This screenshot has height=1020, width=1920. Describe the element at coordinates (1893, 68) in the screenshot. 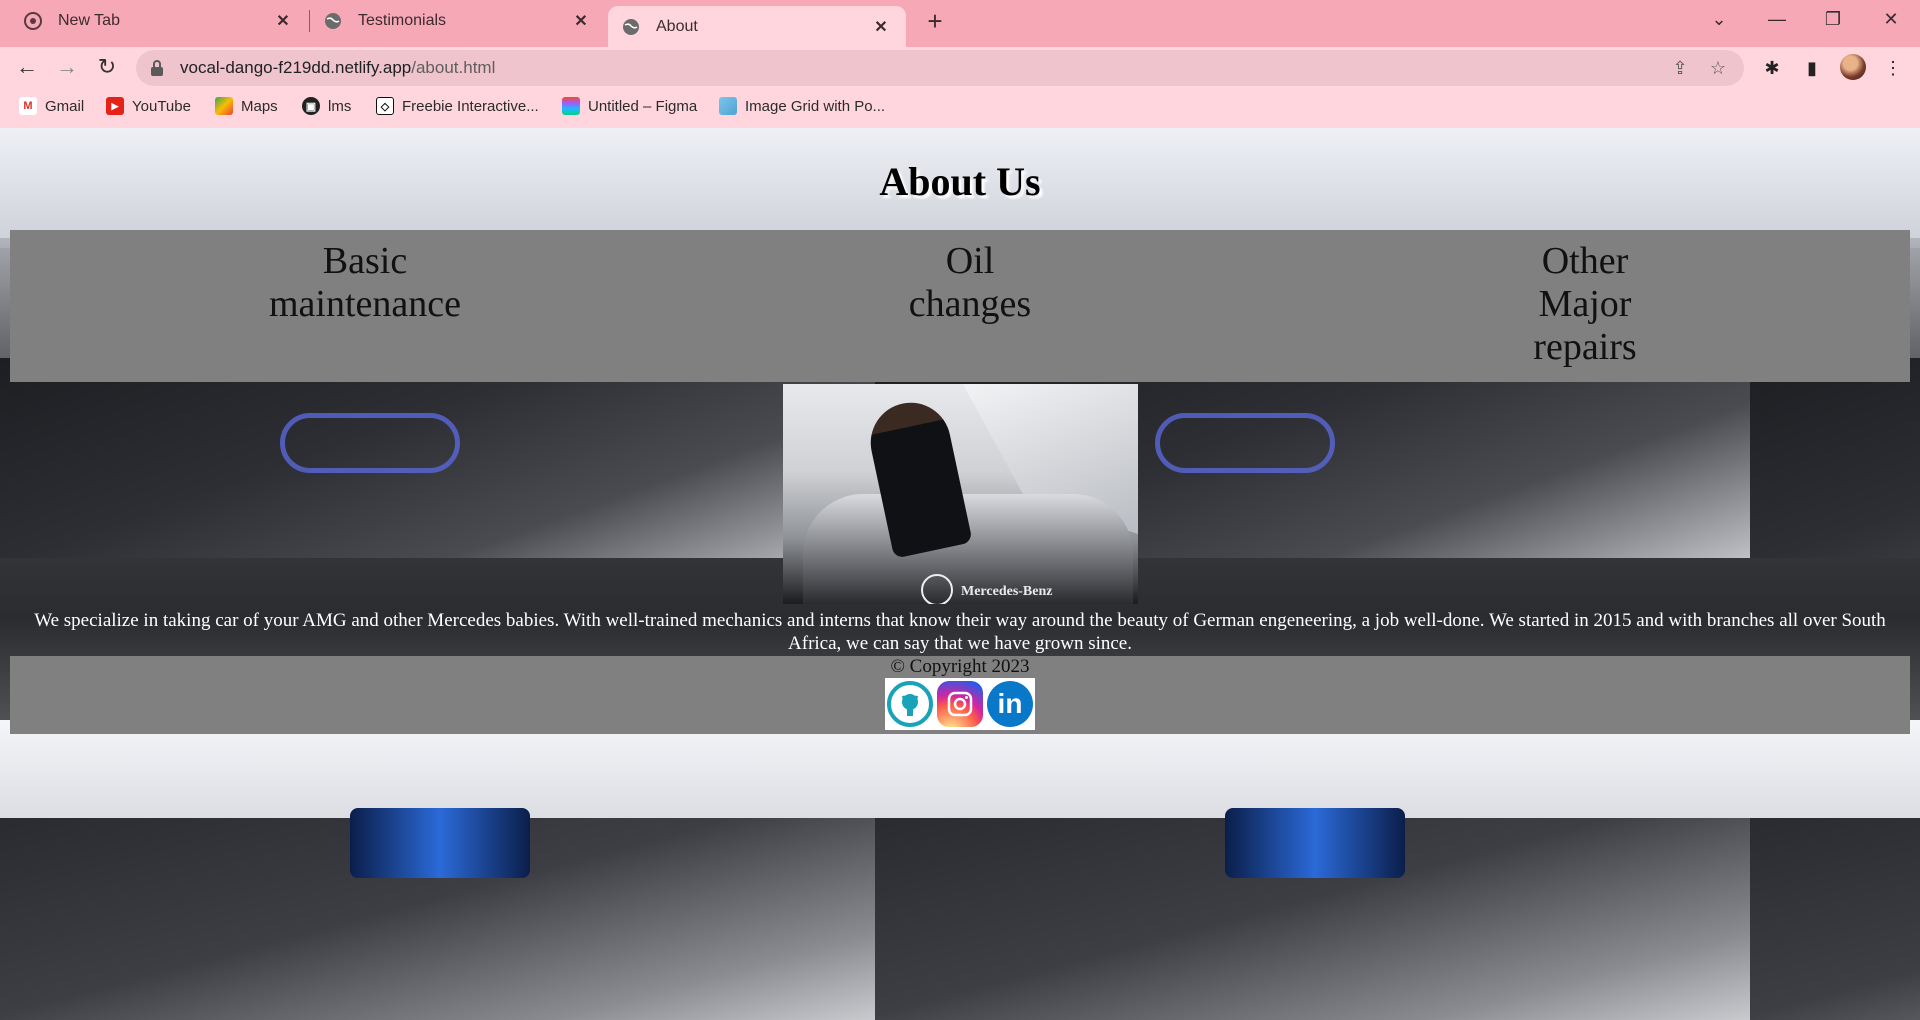

I see `more-menu-icon: ⋮` at that location.